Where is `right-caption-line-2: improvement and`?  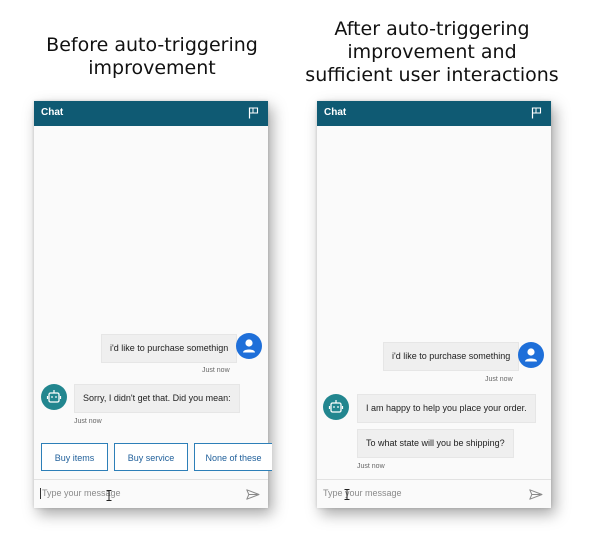 right-caption-line-2: improvement and is located at coordinates (432, 52).